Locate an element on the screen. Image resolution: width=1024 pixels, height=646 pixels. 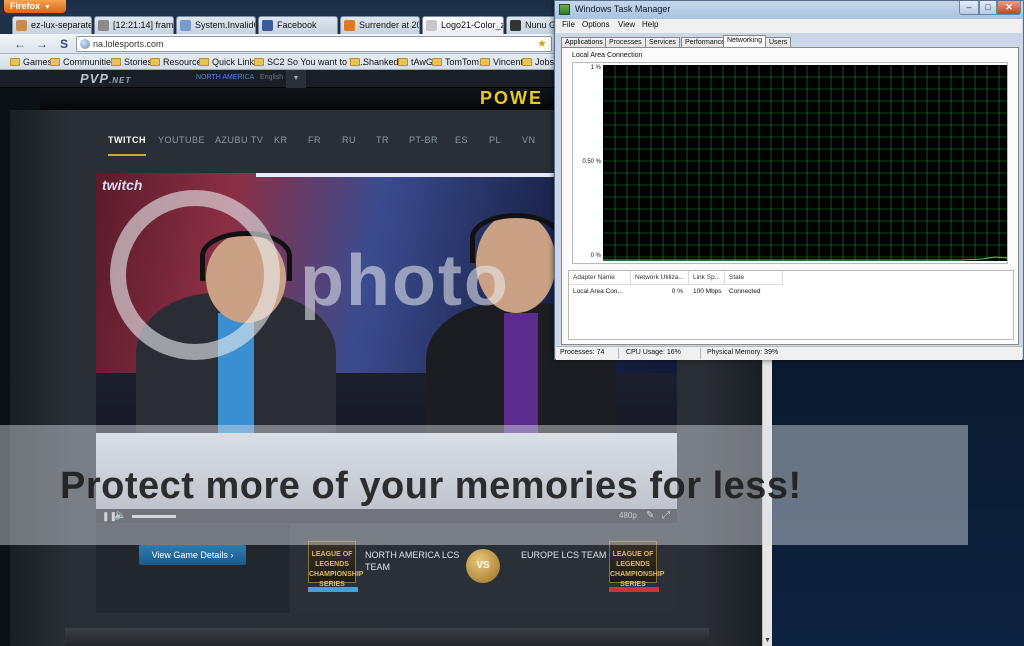
bookmark-label: Quick Links is located at coordinates (235, 62).